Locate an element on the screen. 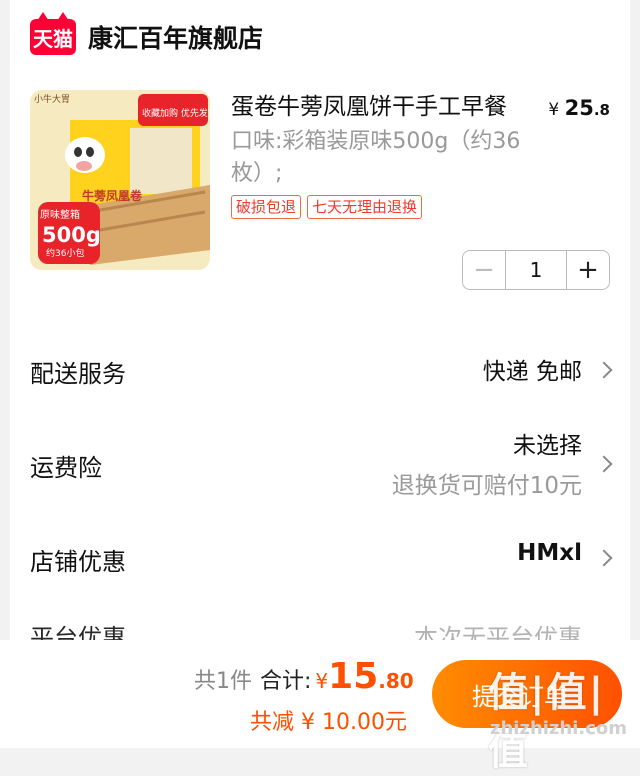  price-int: 25 is located at coordinates (579, 108).